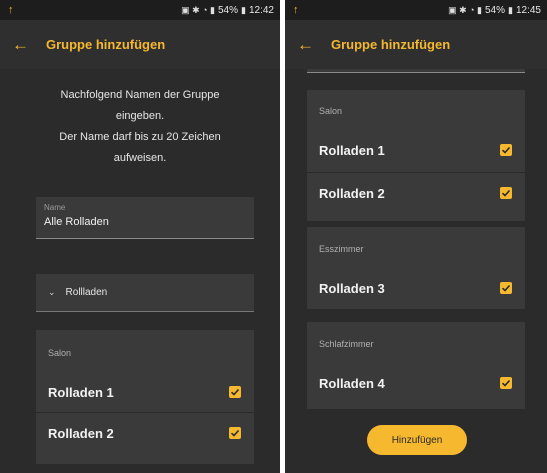 The height and width of the screenshot is (473, 547). Describe the element at coordinates (55, 207) in the screenshot. I see `name-field-label: Name` at that location.